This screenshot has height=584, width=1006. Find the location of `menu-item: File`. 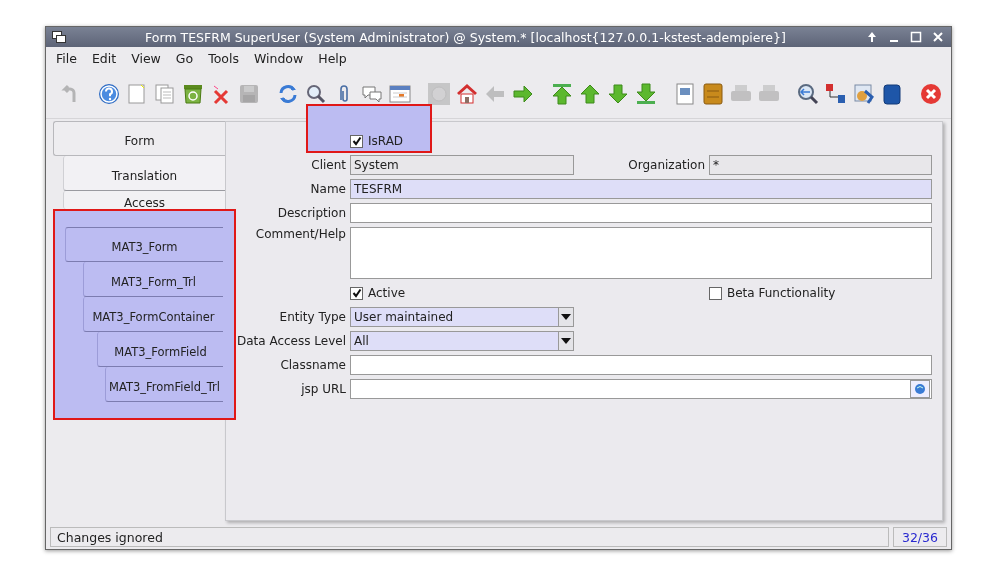

menu-item: File is located at coordinates (66, 58).